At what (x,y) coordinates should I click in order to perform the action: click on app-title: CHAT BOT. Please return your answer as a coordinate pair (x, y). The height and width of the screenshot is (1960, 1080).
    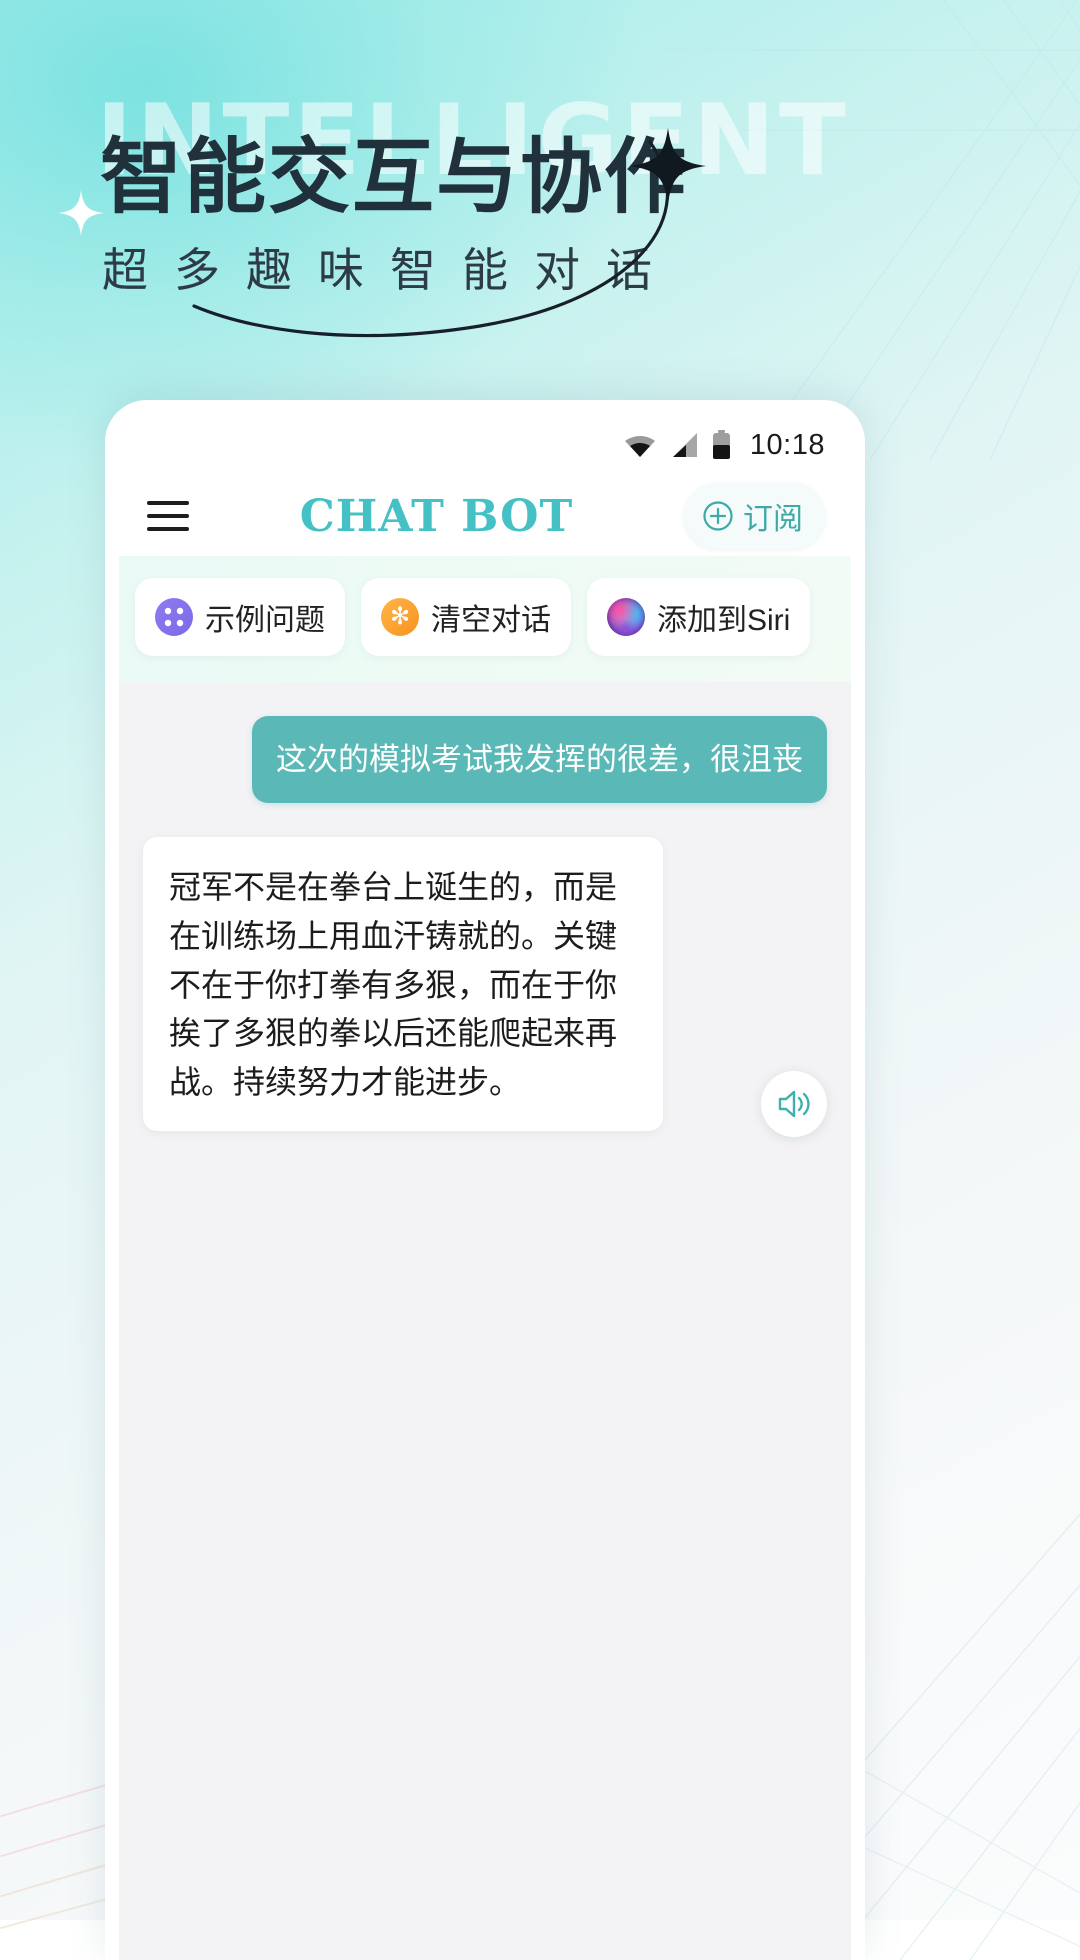
    Looking at the image, I should click on (436, 516).